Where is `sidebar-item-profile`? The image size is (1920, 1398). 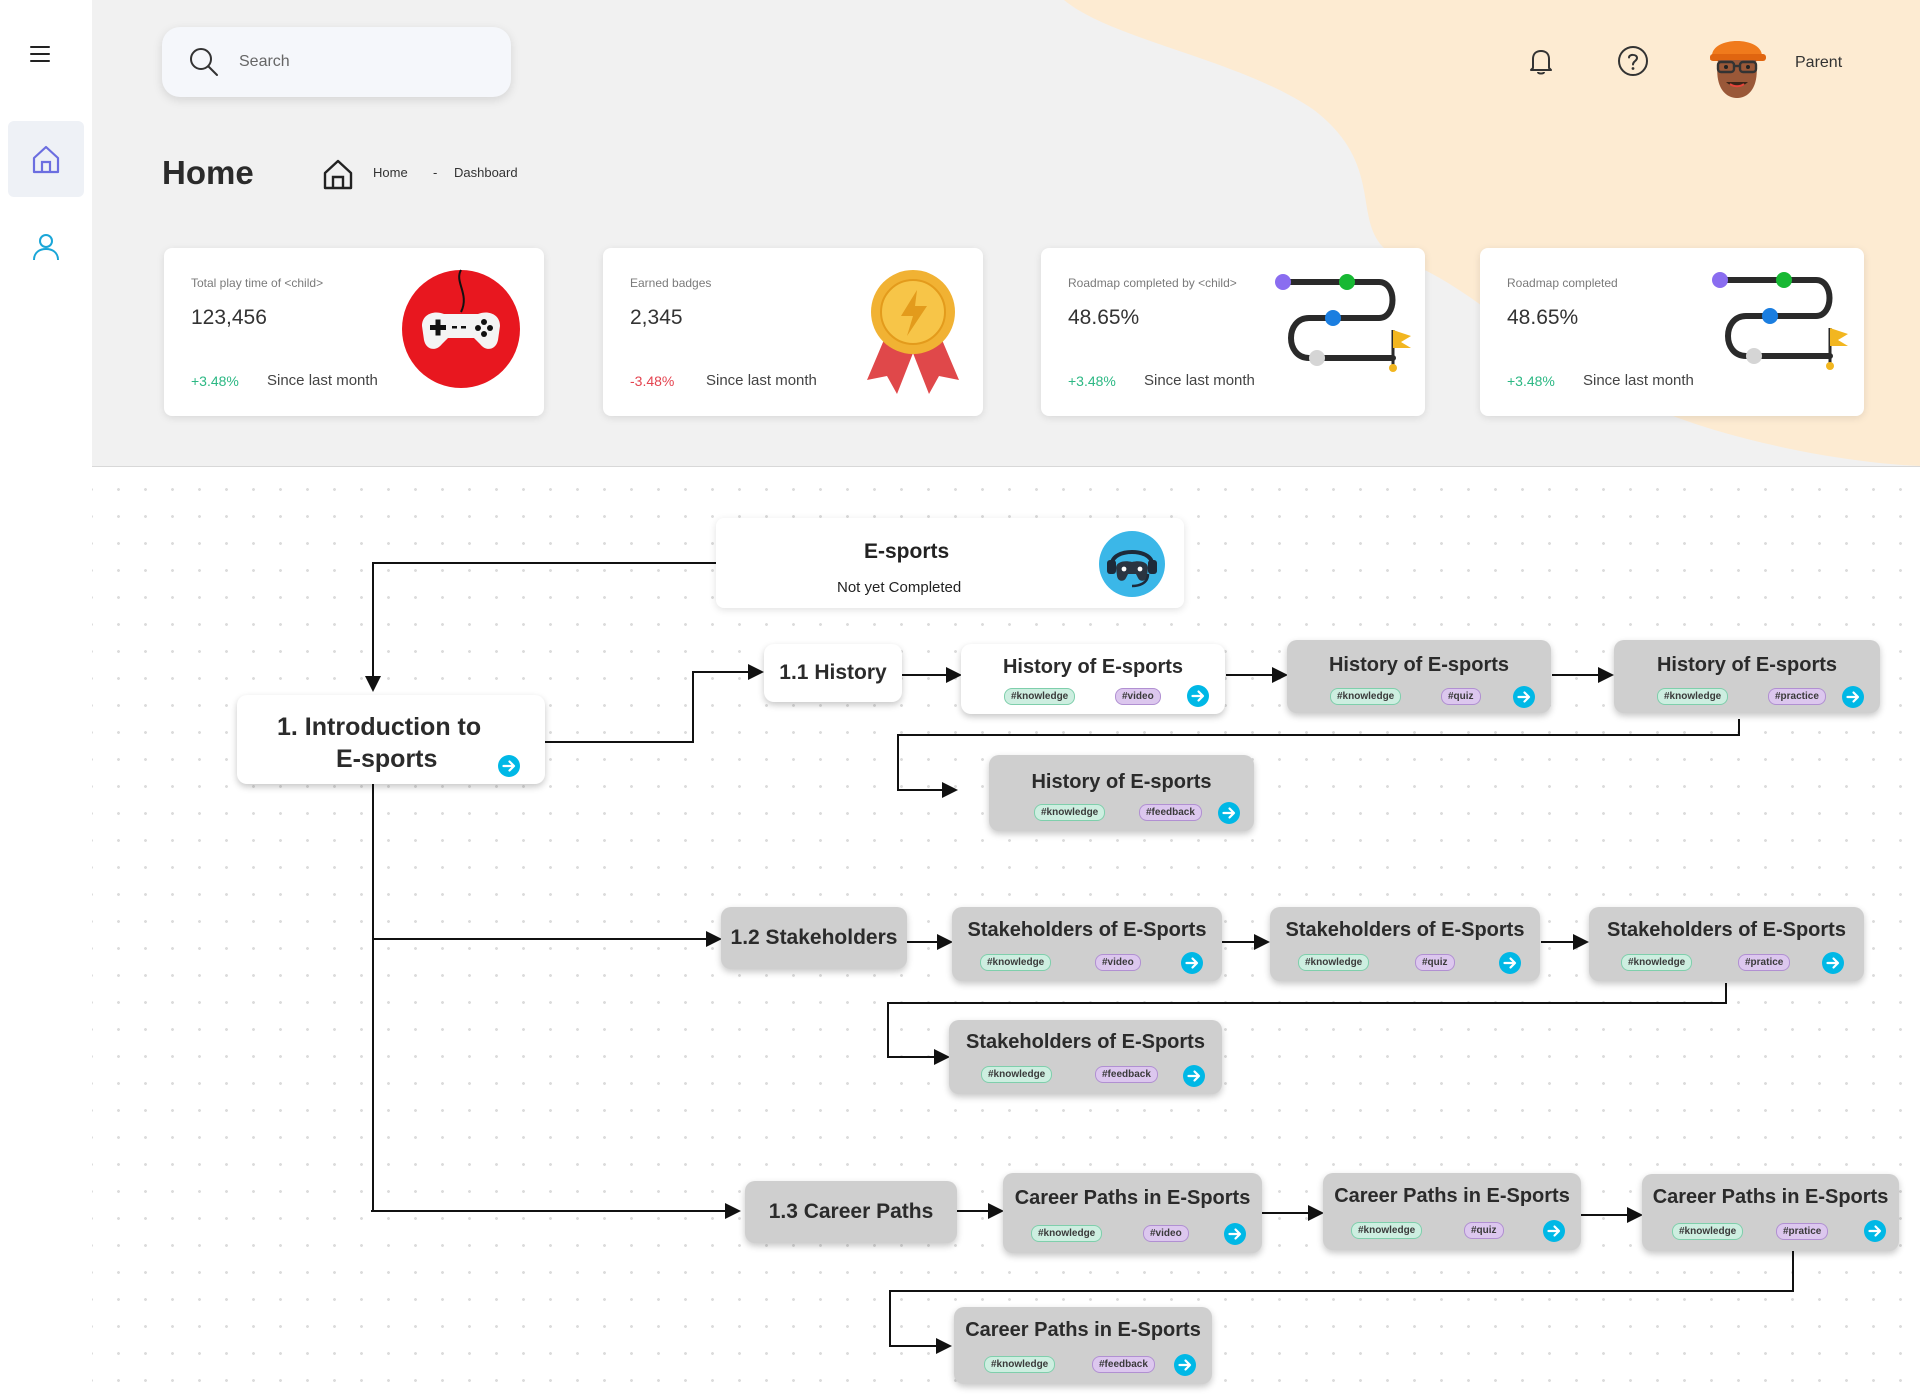
sidebar-item-profile is located at coordinates (46, 247).